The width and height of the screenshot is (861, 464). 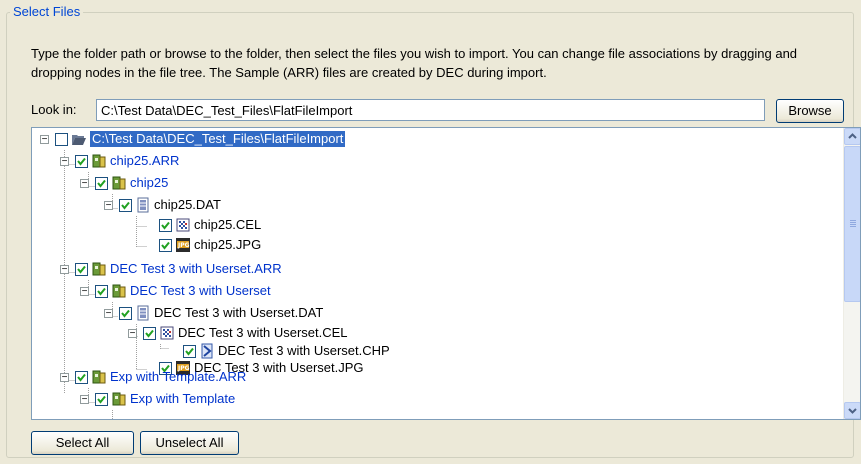 I want to click on tree-node-label: DEC Test 3 with Userset.CHP, so click(x=304, y=350).